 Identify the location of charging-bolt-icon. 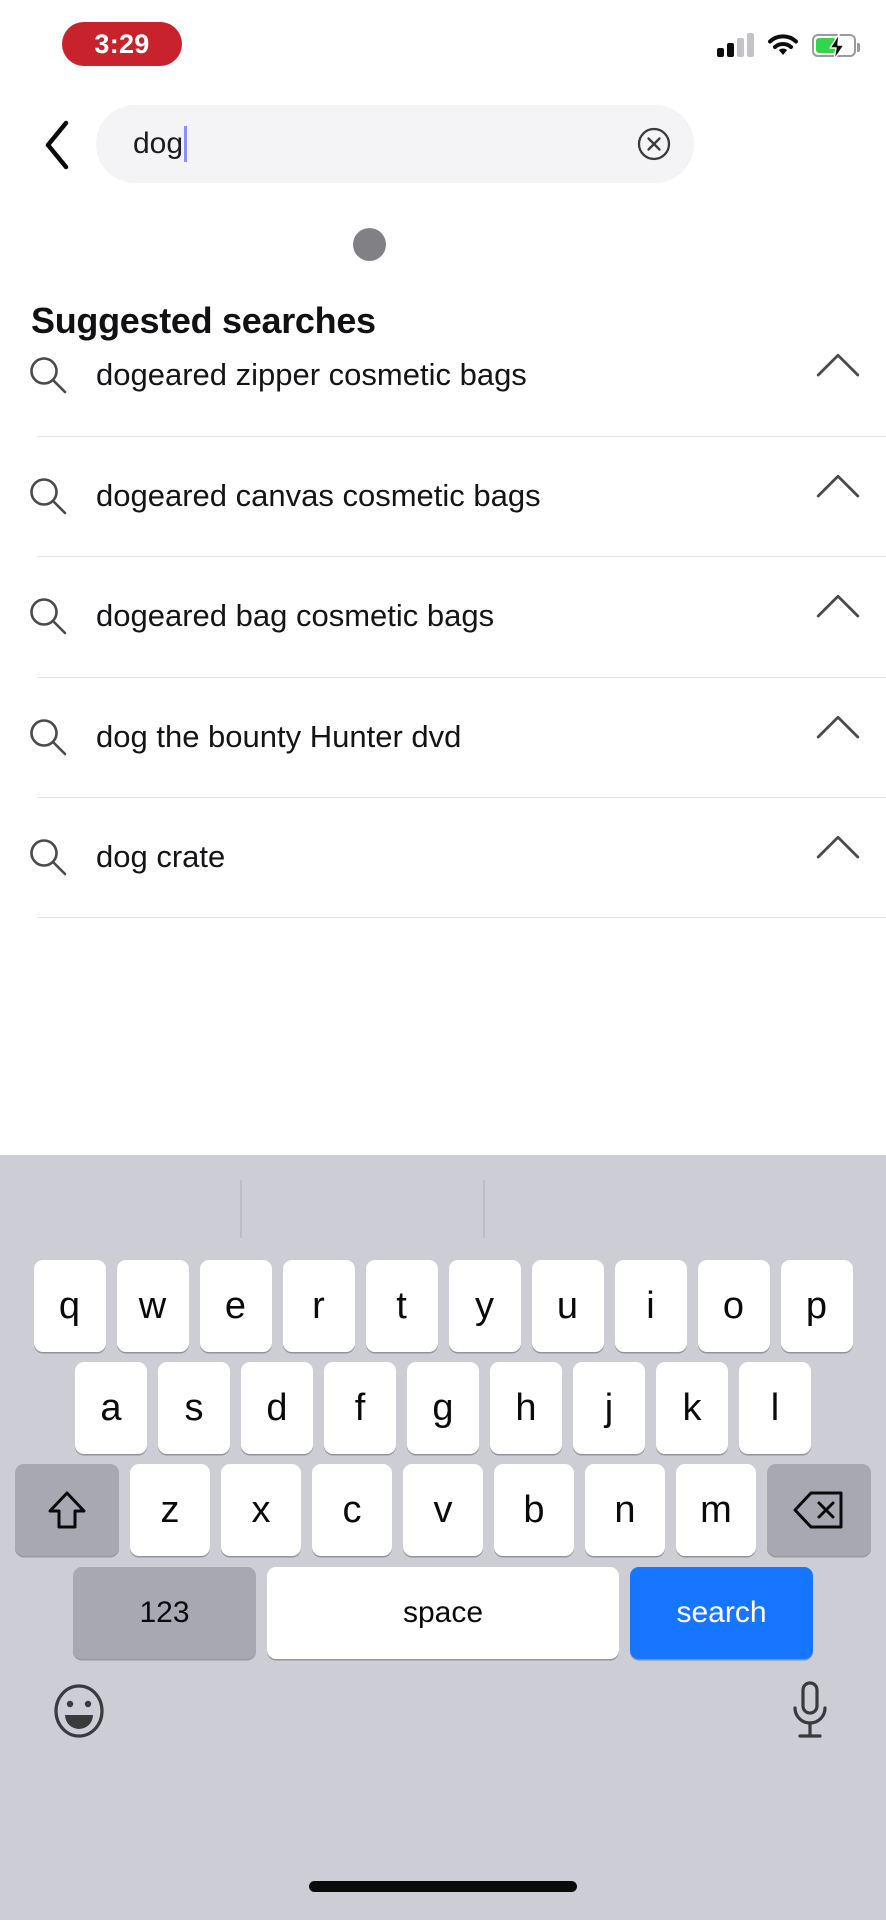
(837, 46).